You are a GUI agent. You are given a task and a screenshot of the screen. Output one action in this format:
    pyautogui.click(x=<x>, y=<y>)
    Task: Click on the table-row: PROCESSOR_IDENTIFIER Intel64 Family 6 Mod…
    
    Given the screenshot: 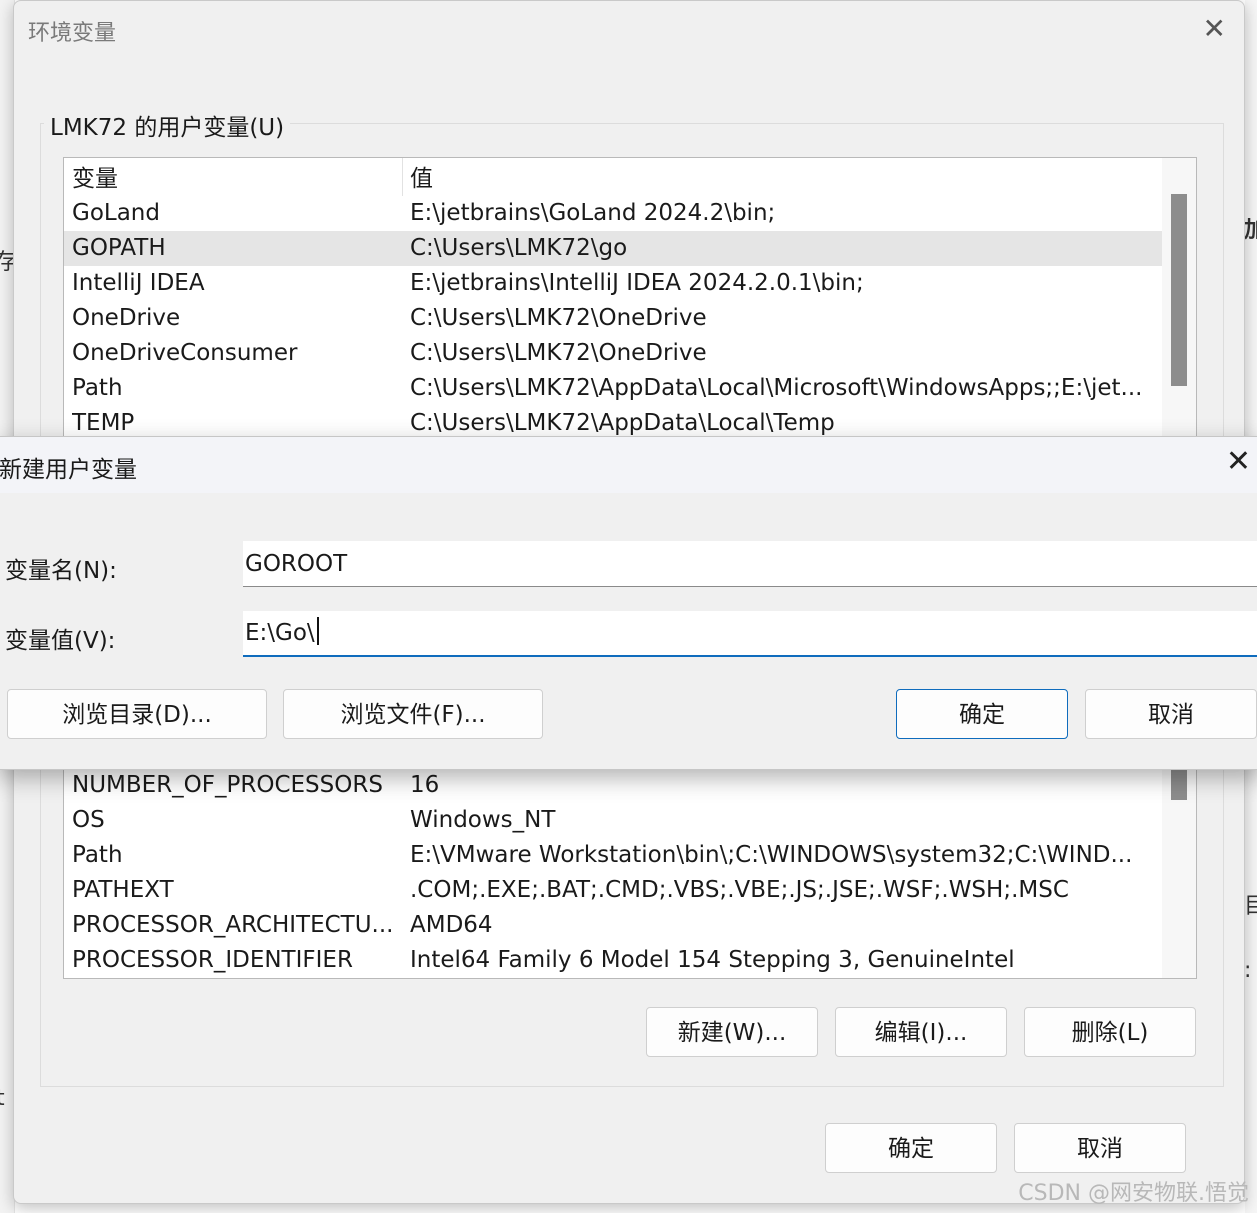 What is the action you would take?
    pyautogui.click(x=630, y=960)
    